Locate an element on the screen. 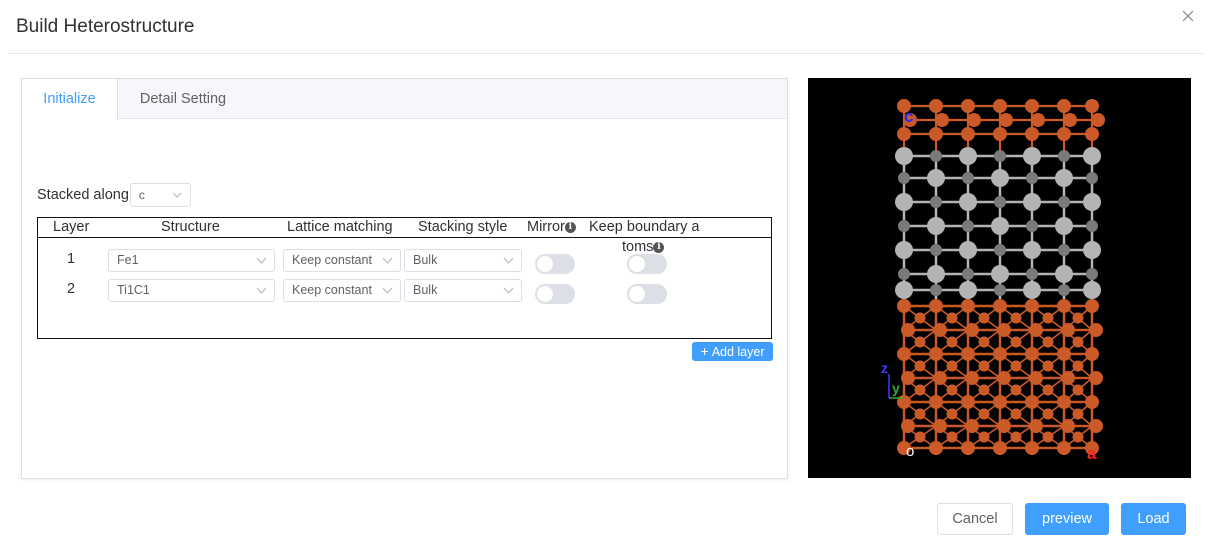 This screenshot has width=1212, height=552. row-2-layer-number: 2 is located at coordinates (71, 289).